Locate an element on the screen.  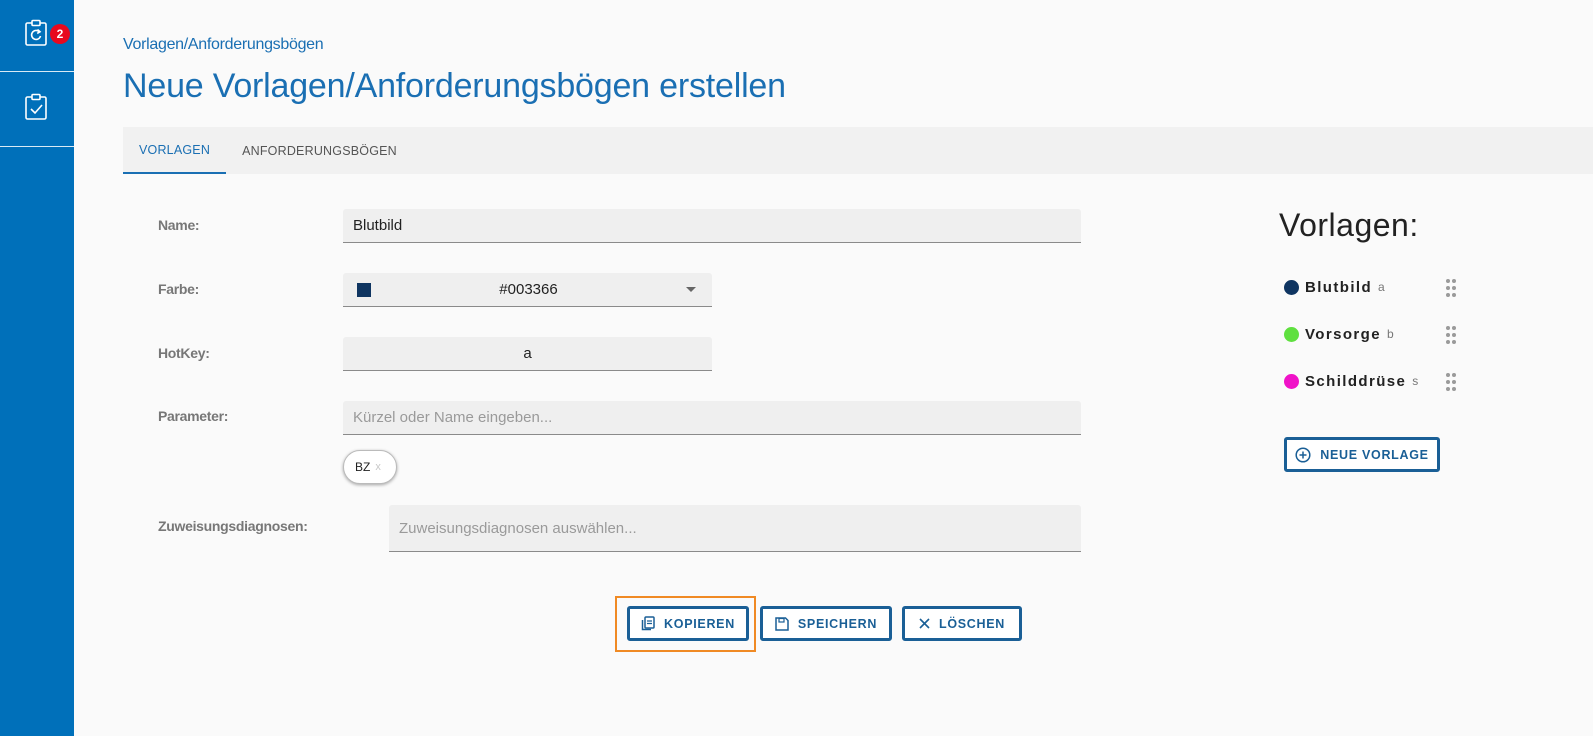
chip-label: BZ is located at coordinates (363, 467).